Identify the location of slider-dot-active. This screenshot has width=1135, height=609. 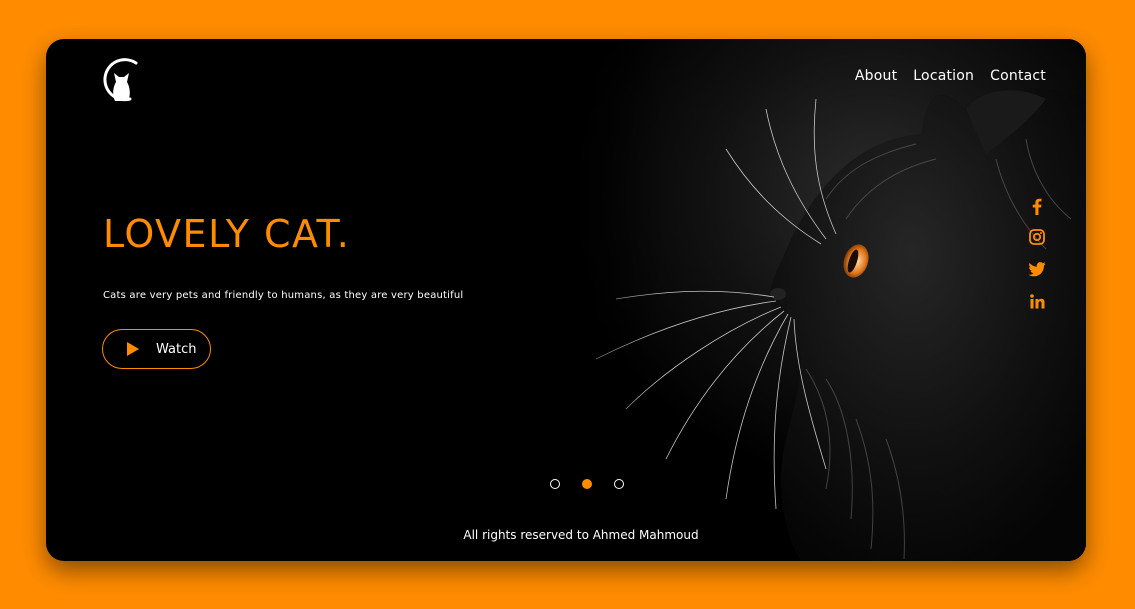
(587, 484).